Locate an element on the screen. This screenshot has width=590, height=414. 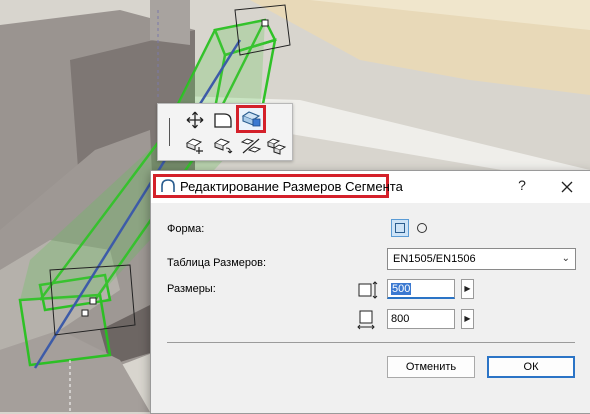
offset-button is located at coordinates (223, 120).